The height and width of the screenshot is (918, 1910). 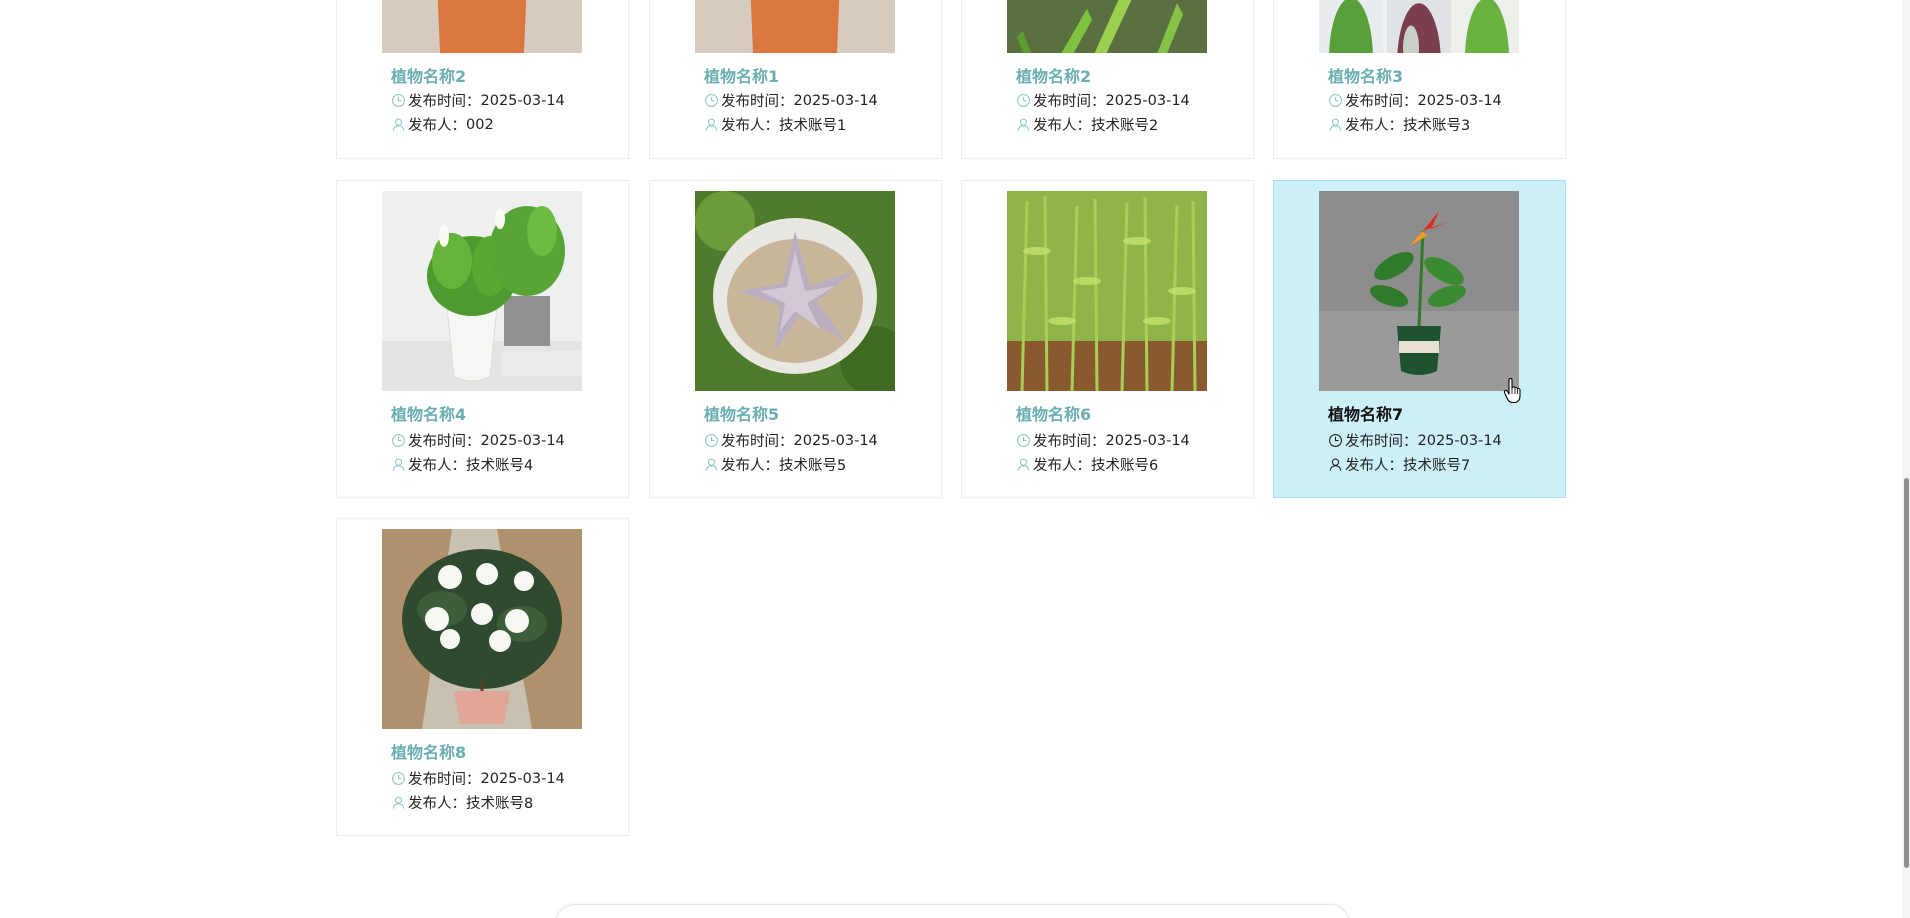 What do you see at coordinates (1419, 79) in the screenshot?
I see `plant-card: 植物名称3 发布时间： 2025-03-14 发布人： 技术账号3` at bounding box center [1419, 79].